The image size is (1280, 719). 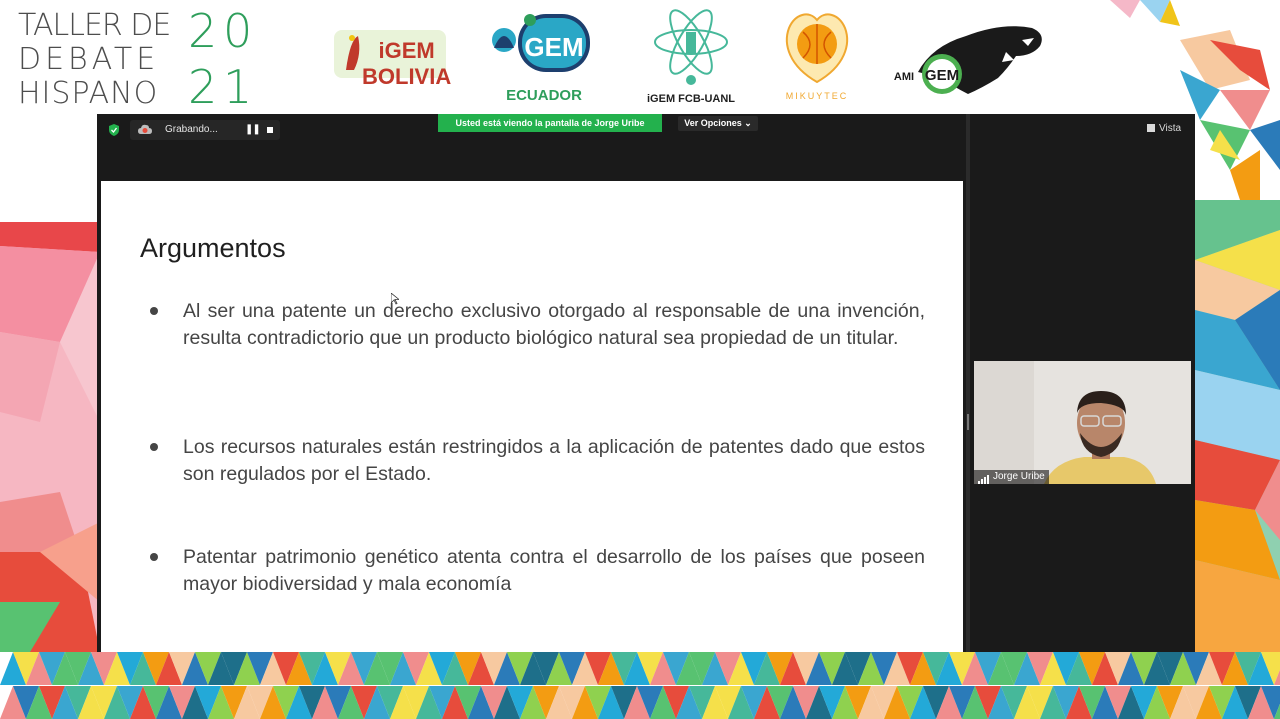 I want to click on view-options-button: Ver Opciones ⌄, so click(x=718, y=123).